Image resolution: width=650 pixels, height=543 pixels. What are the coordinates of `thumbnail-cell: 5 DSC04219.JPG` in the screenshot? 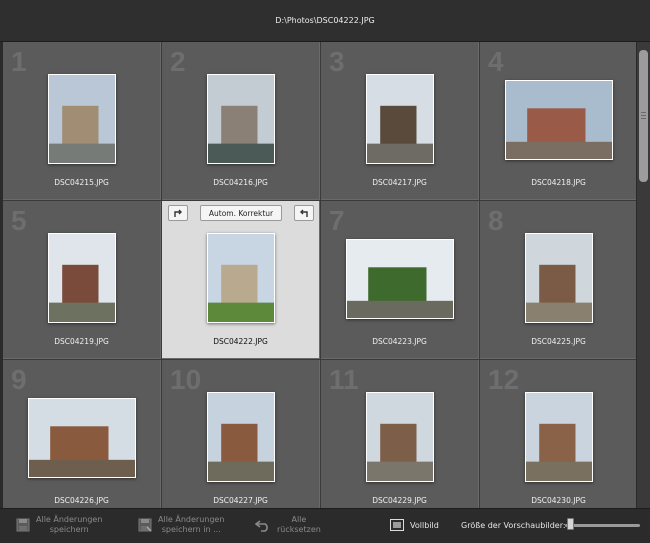 It's located at (82, 280).